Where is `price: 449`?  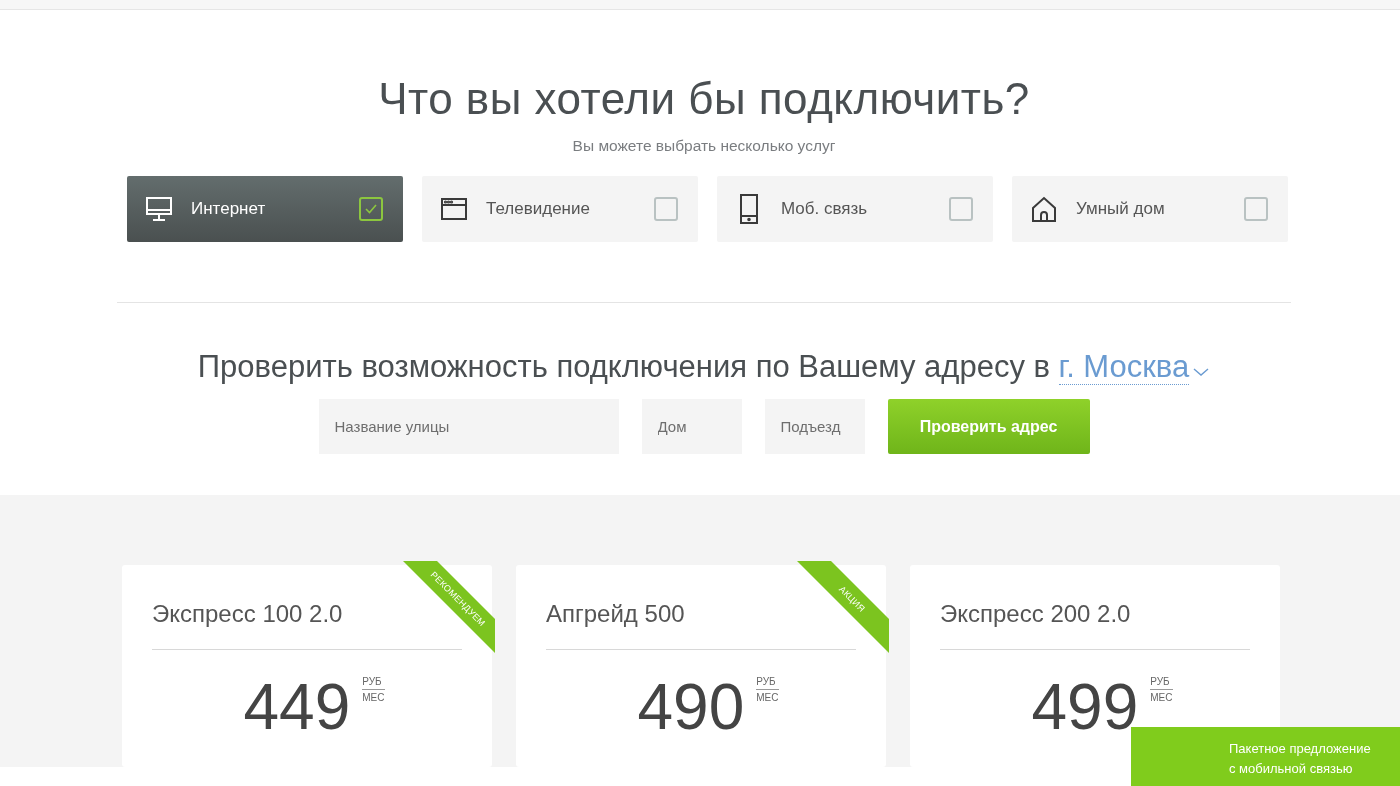 price: 449 is located at coordinates (297, 707).